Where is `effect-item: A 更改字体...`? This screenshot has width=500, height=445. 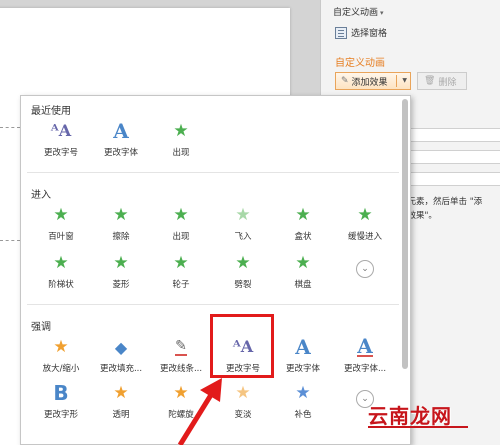
effect-item: A 更改字体... is located at coordinates (365, 358).